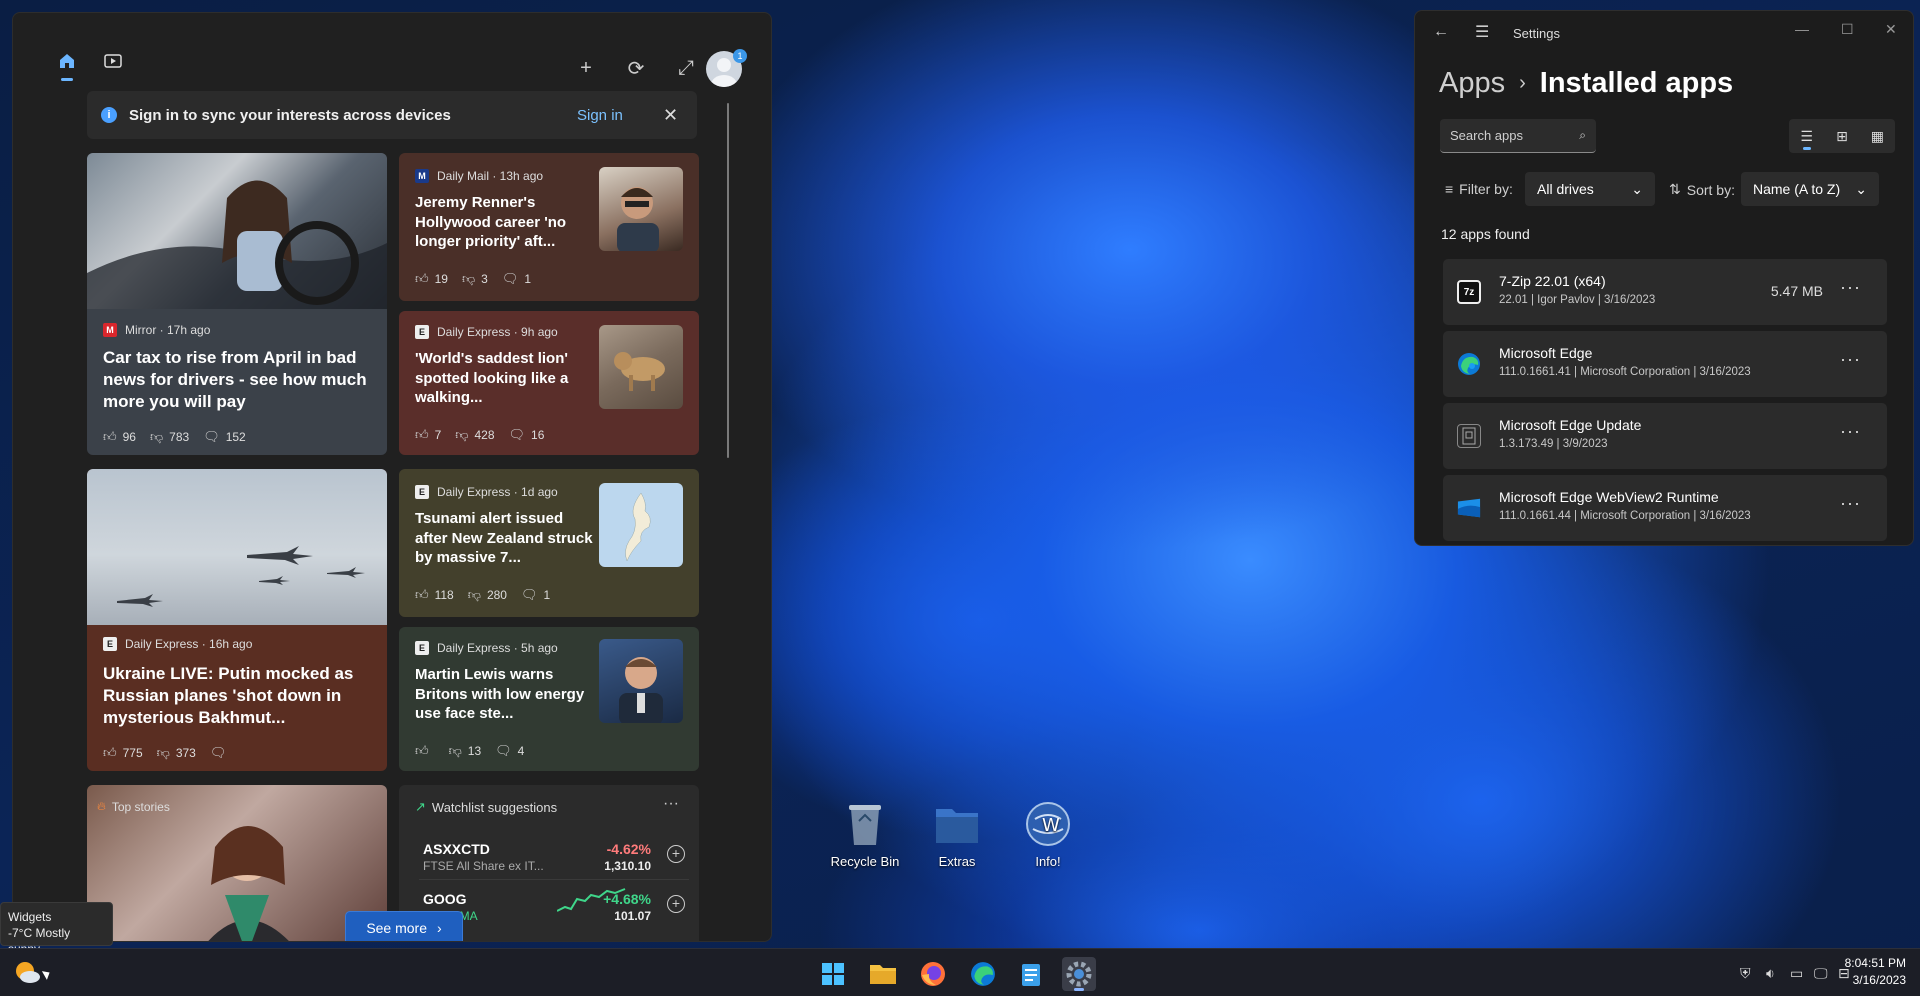 The image size is (1920, 996). Describe the element at coordinates (1879, 980) in the screenshot. I see `clock-date: 3/16/2023` at that location.